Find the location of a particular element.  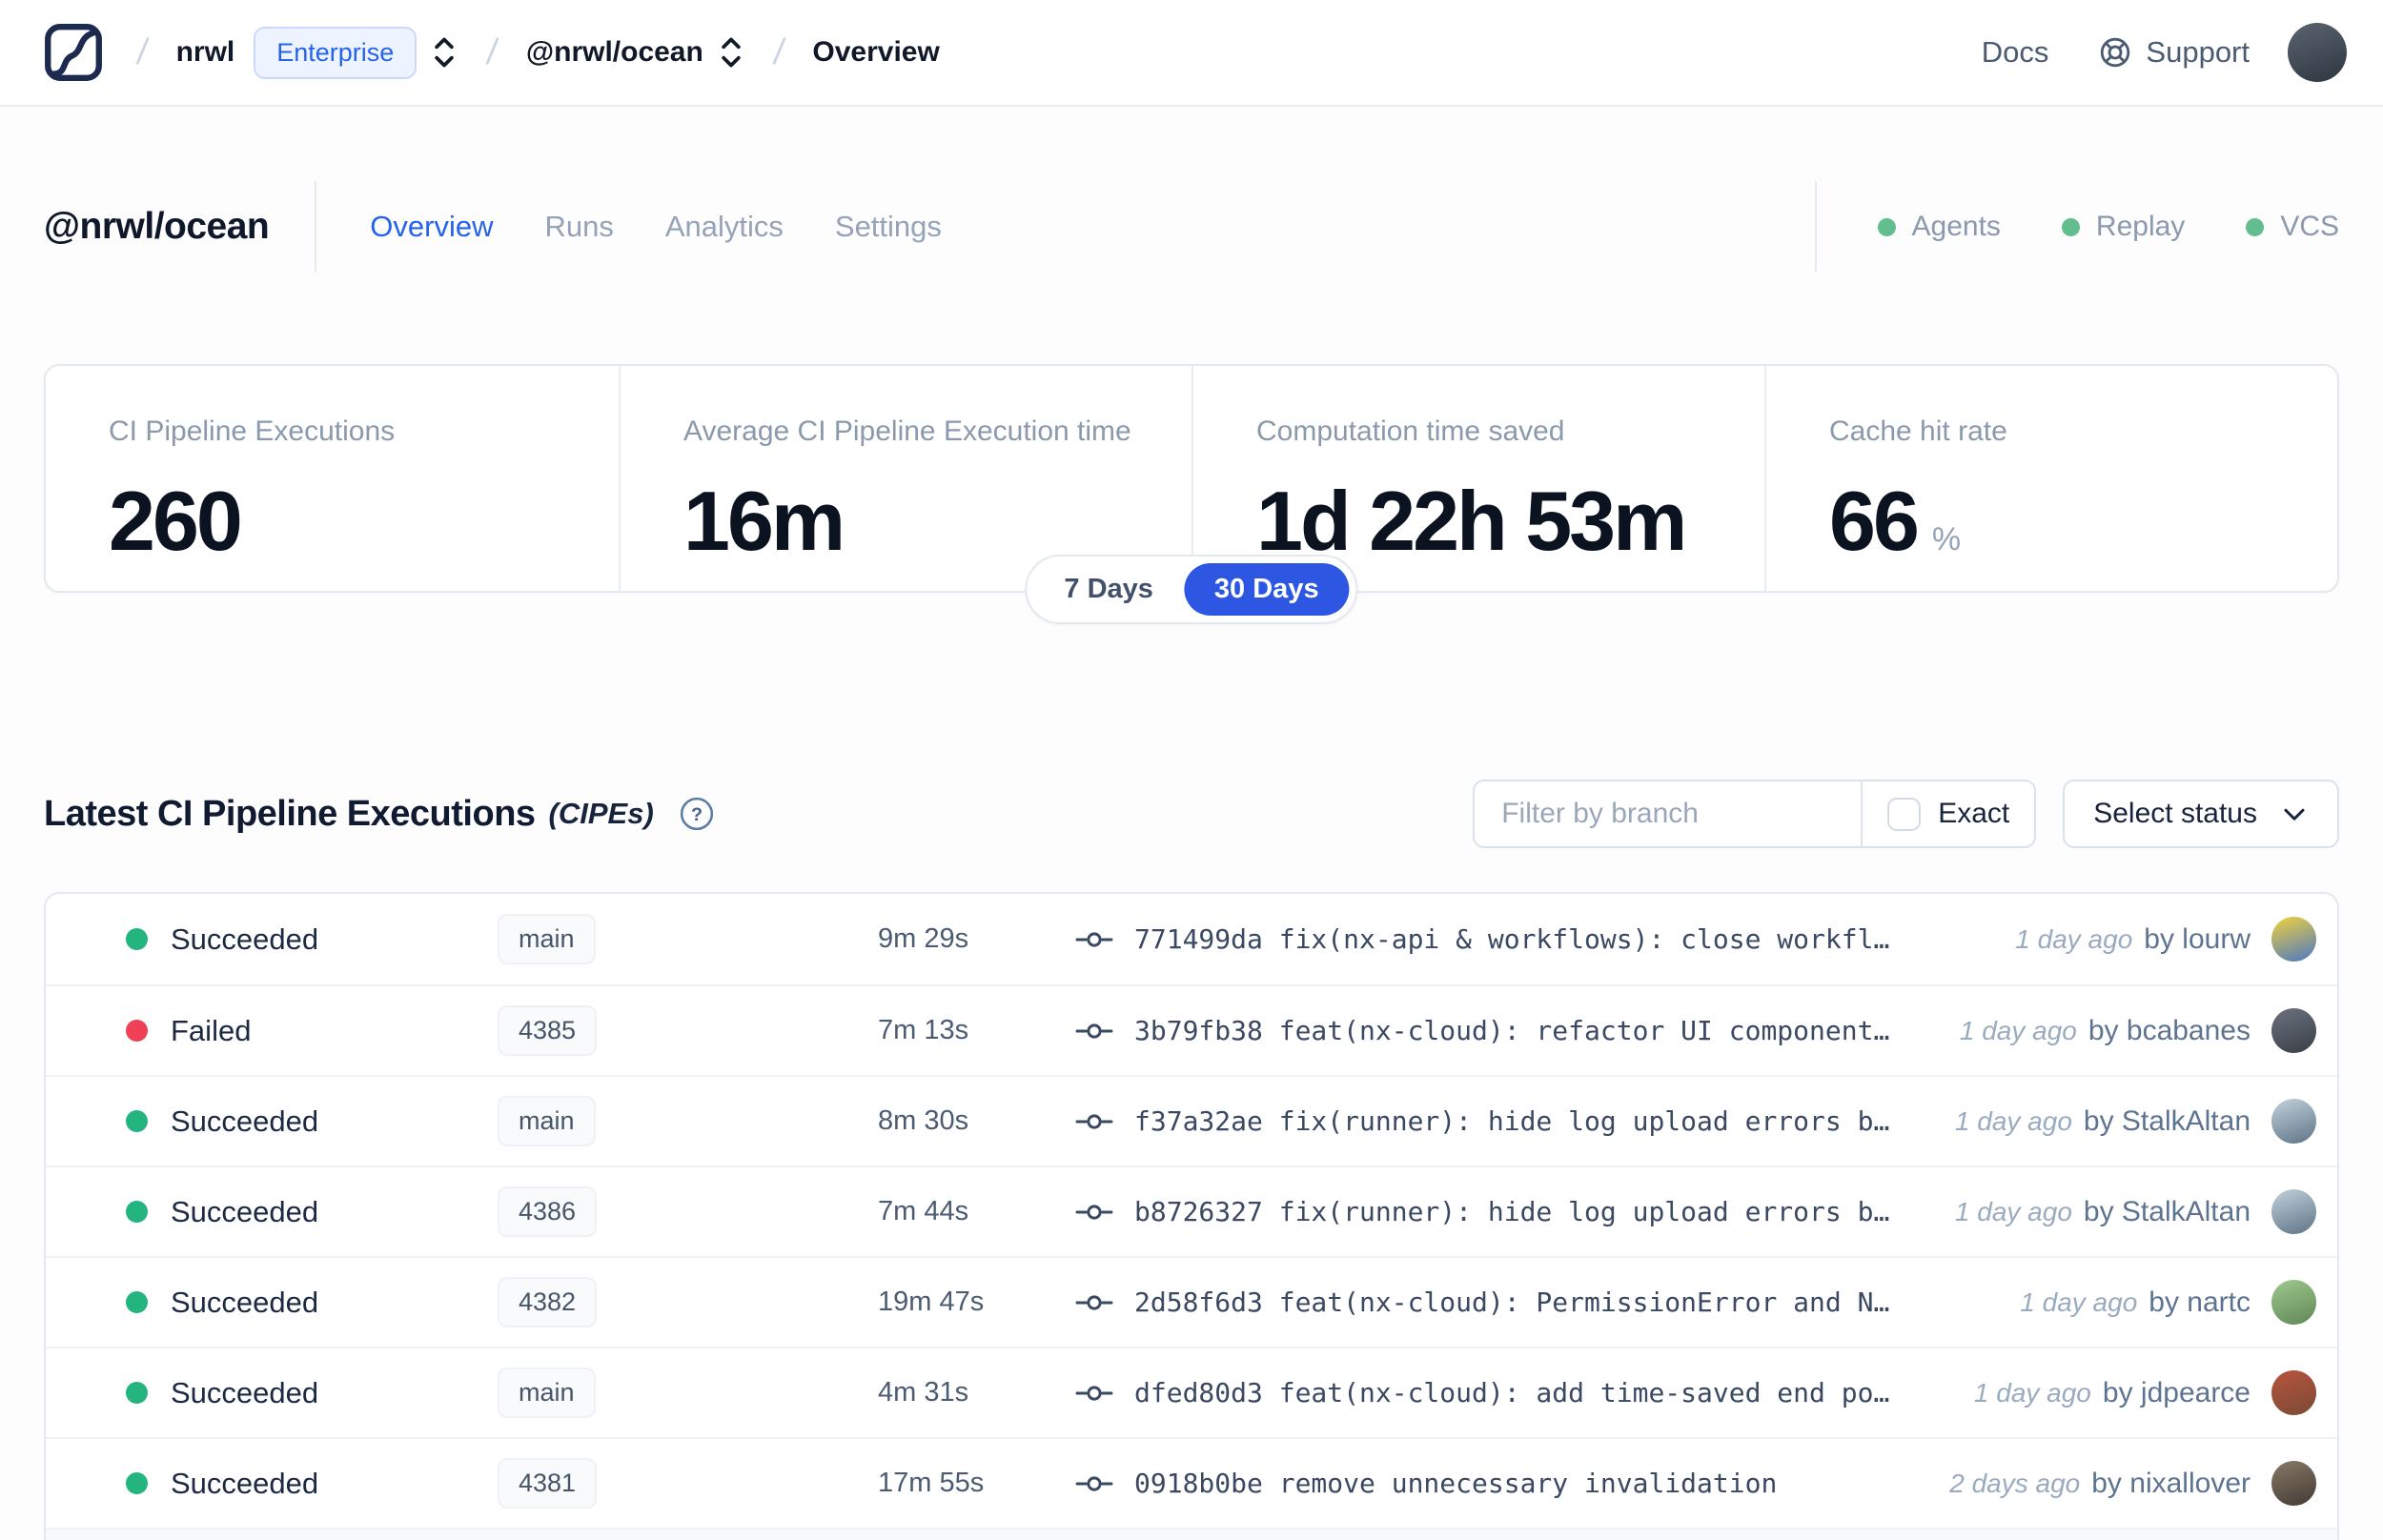

exact-label: Exact is located at coordinates (1973, 814).